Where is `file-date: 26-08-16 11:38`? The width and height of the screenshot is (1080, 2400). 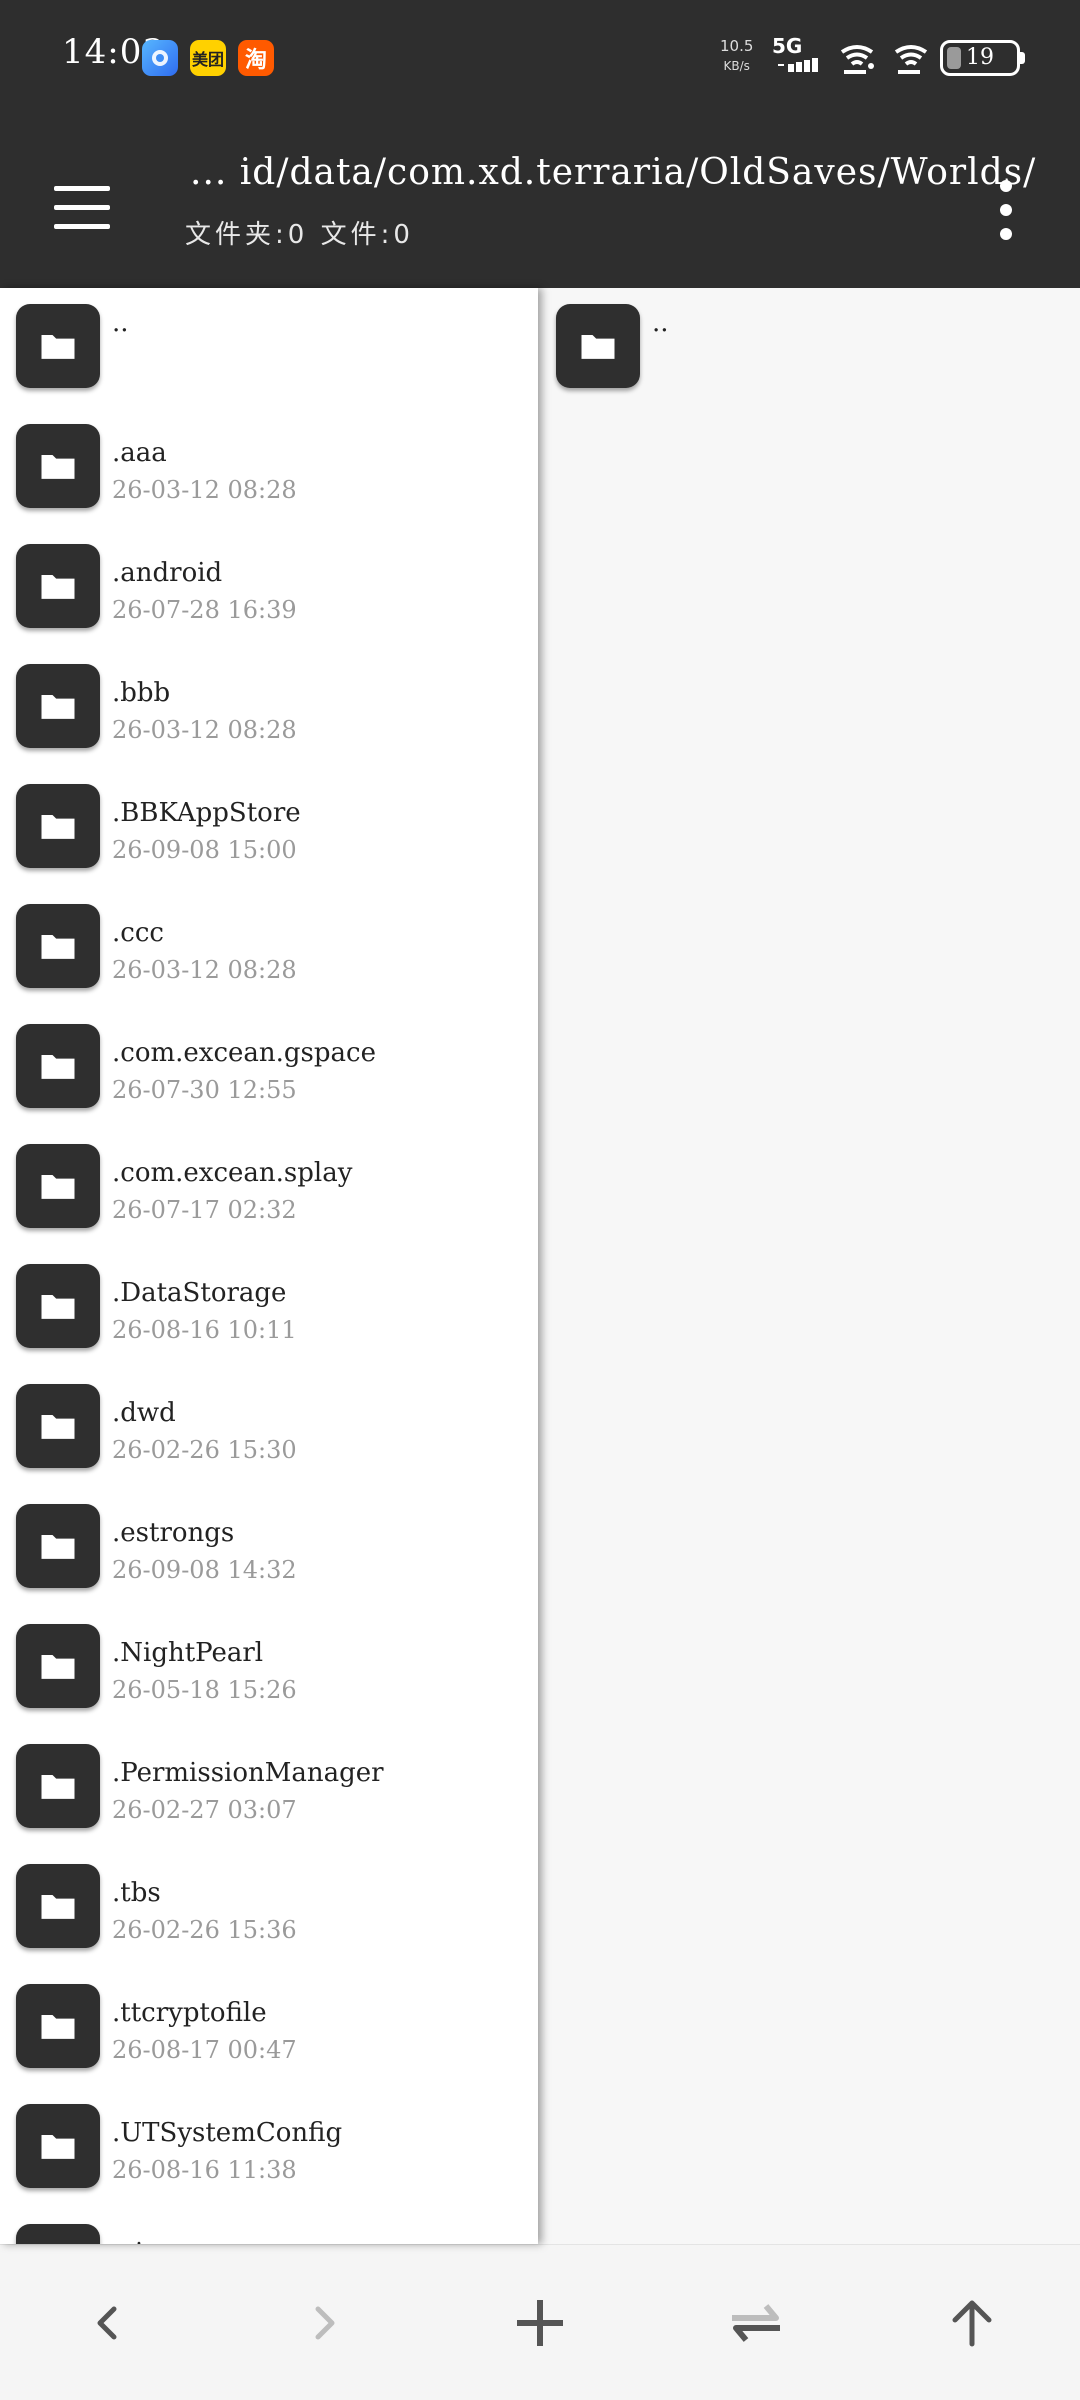 file-date: 26-08-16 11:38 is located at coordinates (204, 2170).